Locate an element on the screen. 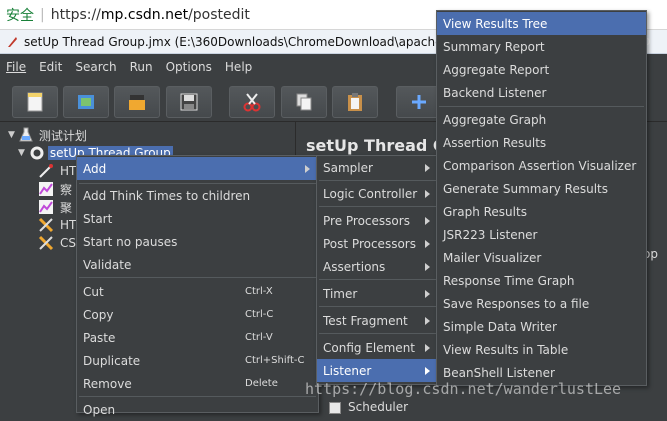  listener-item-summary-report: Summary Report is located at coordinates (541, 46).